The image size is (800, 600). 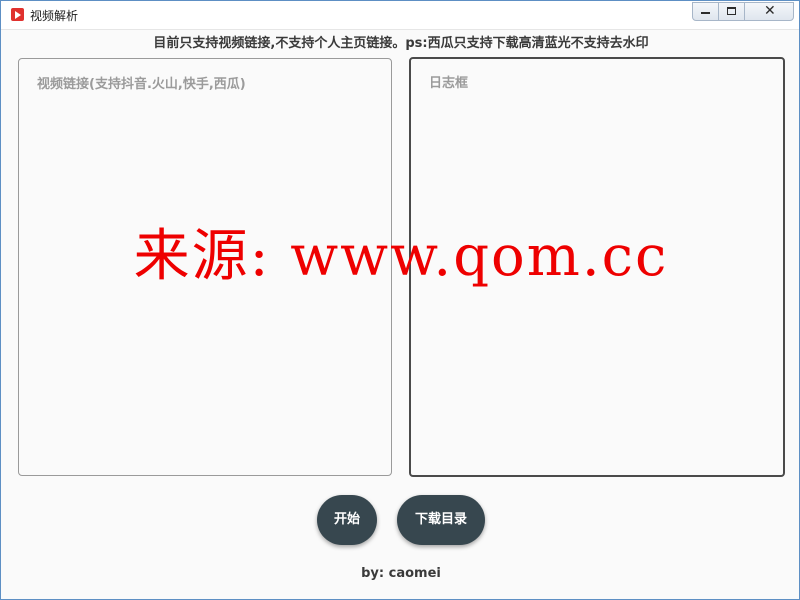 I want to click on maximize-icon, so click(x=731, y=11).